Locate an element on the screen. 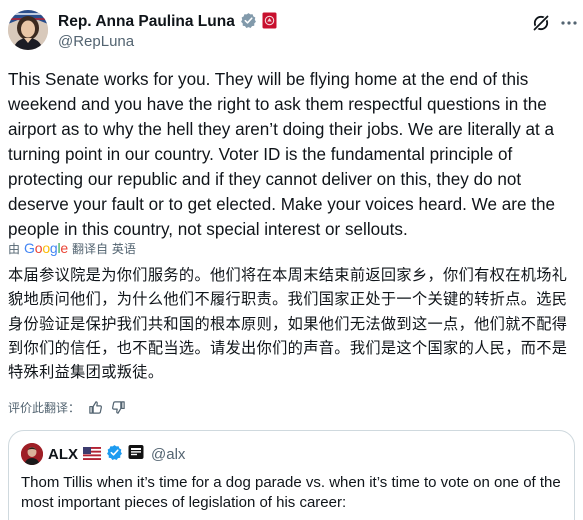 The image size is (583, 520). blue-verified-badge-icon is located at coordinates (114, 454).